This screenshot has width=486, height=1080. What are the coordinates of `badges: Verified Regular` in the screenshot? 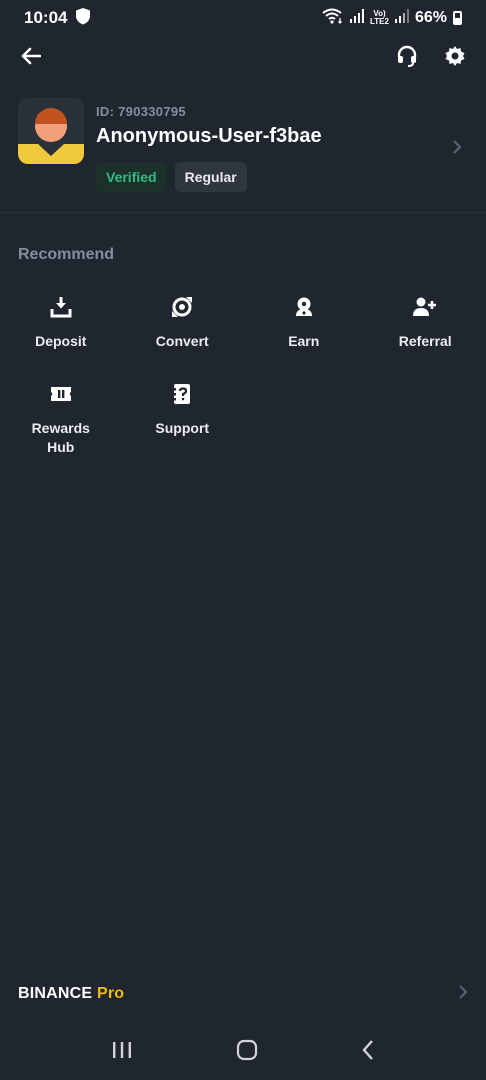 It's located at (282, 177).